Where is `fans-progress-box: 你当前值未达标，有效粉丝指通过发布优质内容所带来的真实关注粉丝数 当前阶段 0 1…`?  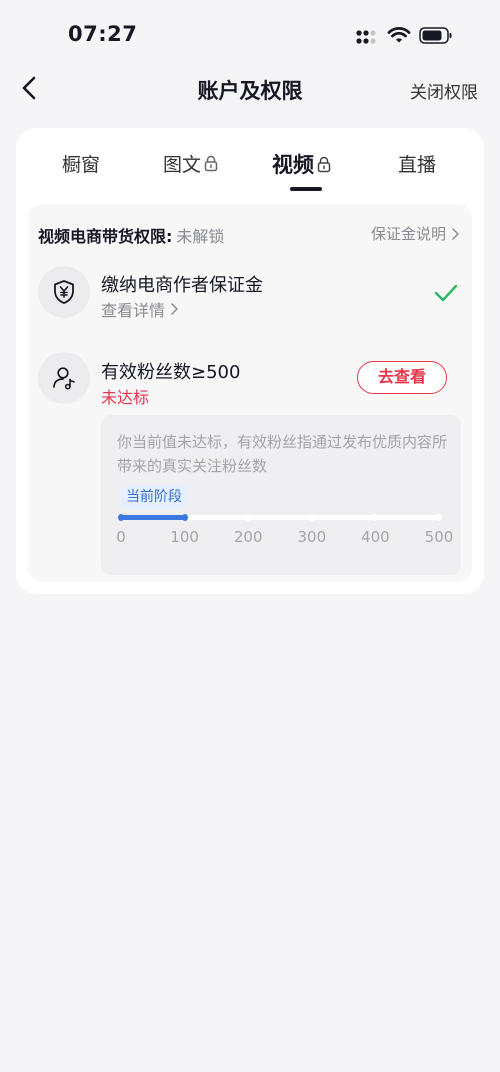 fans-progress-box: 你当前值未达标，有效粉丝指通过发布优质内容所带来的真实关注粉丝数 当前阶段 0 1… is located at coordinates (281, 495).